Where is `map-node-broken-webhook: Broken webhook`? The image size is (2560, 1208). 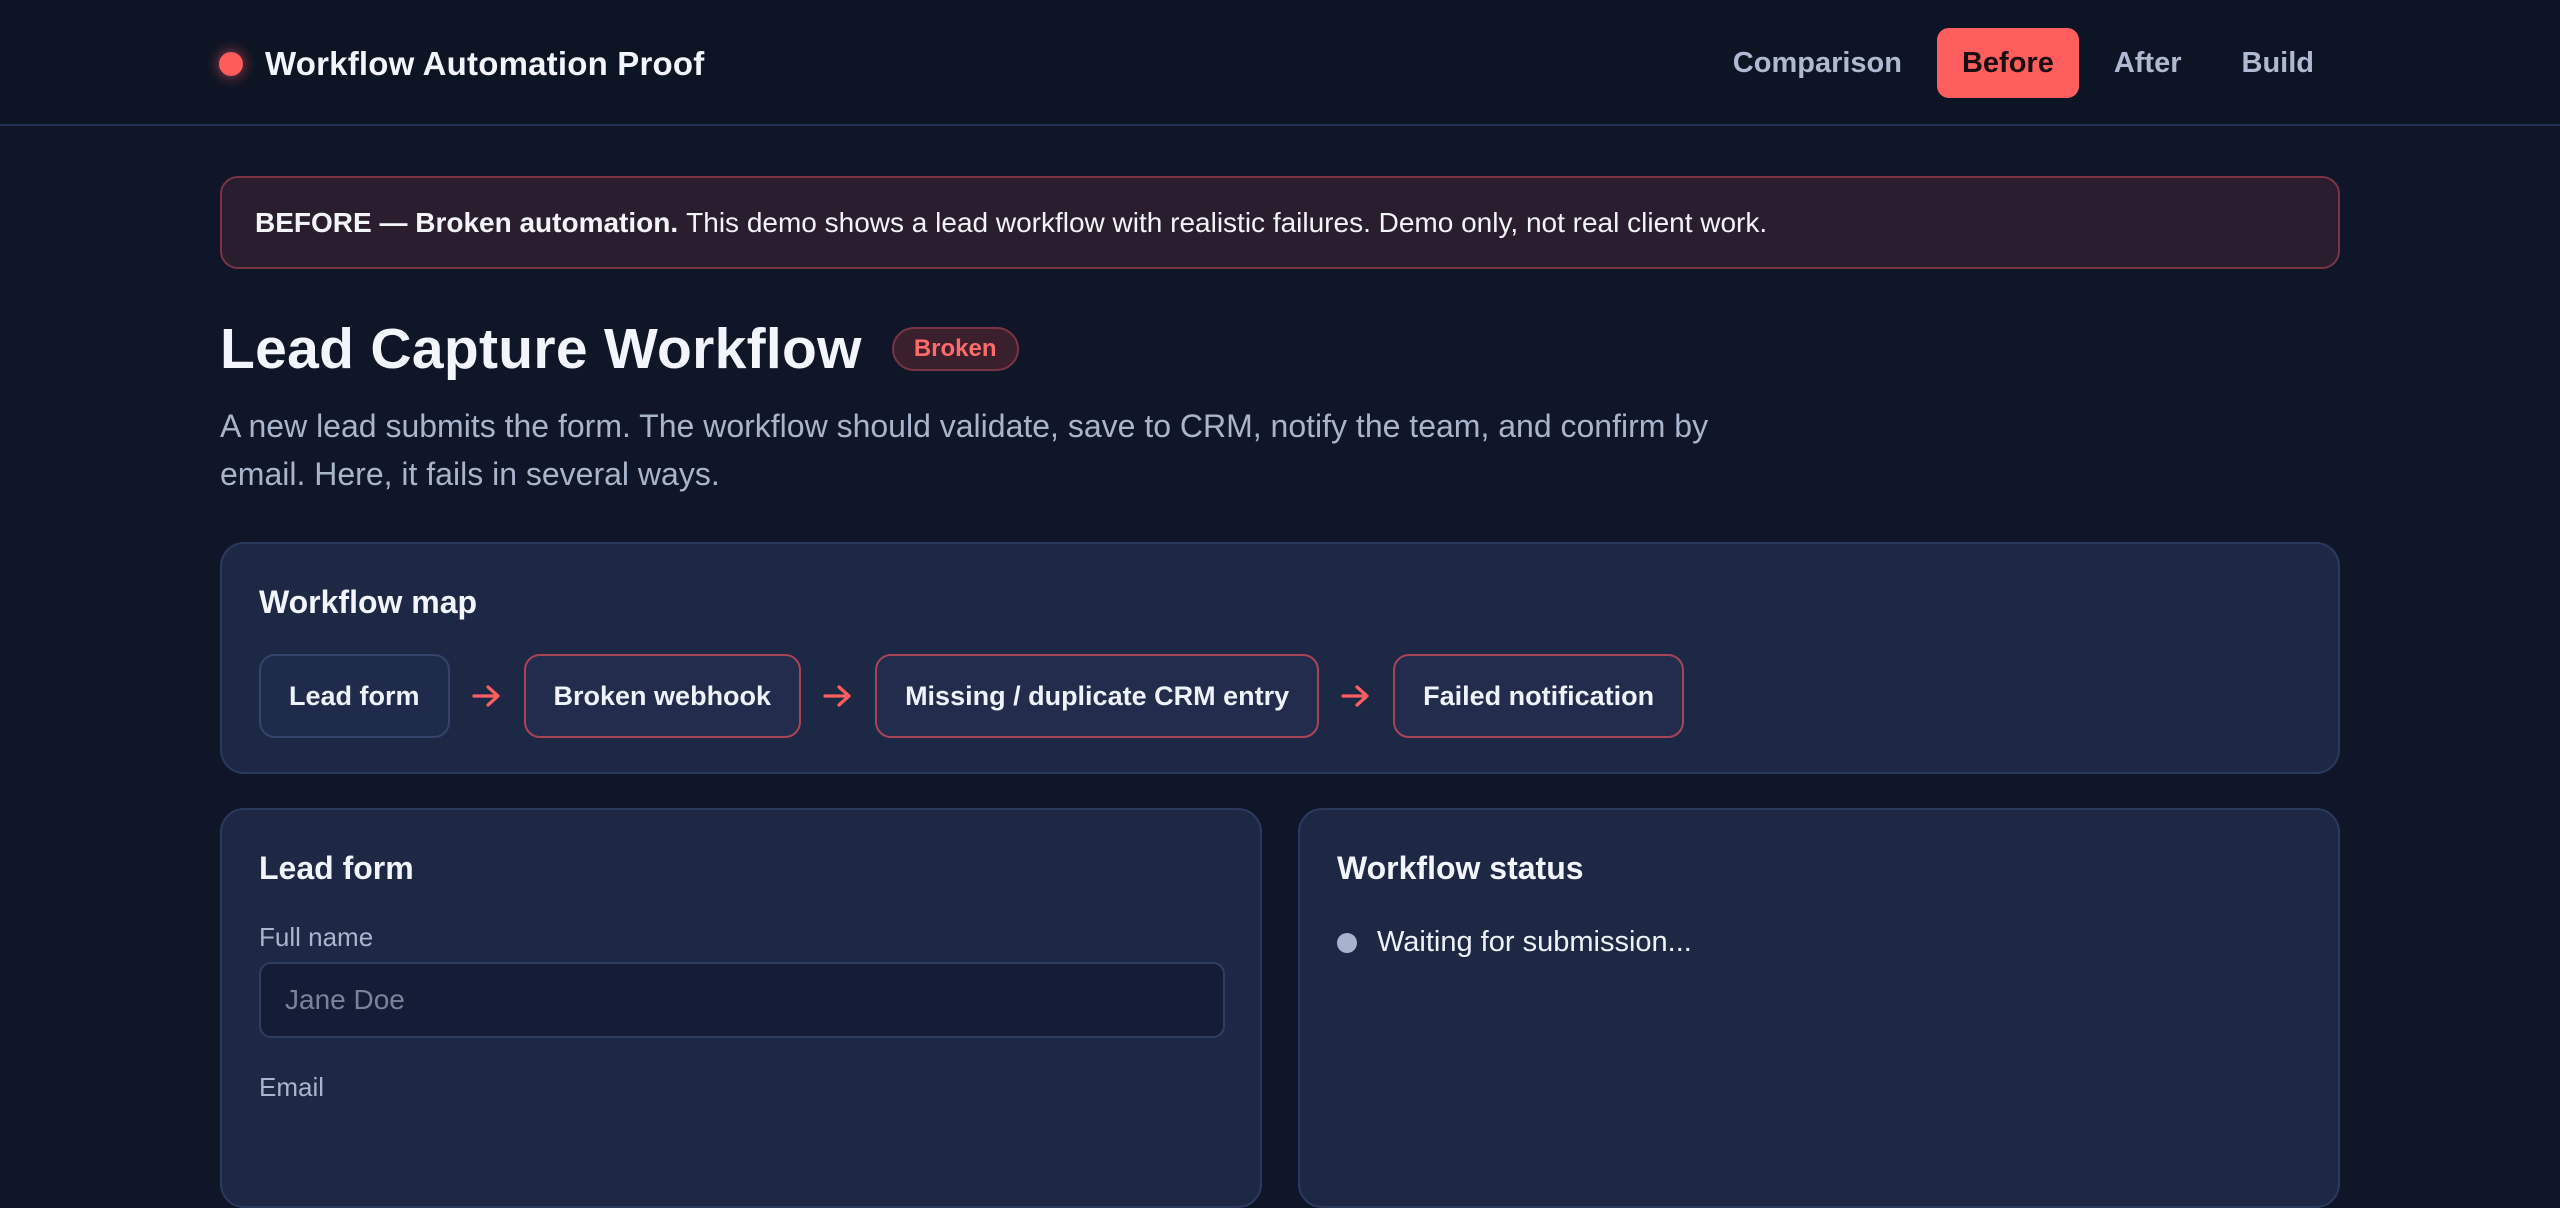 map-node-broken-webhook: Broken webhook is located at coordinates (662, 696).